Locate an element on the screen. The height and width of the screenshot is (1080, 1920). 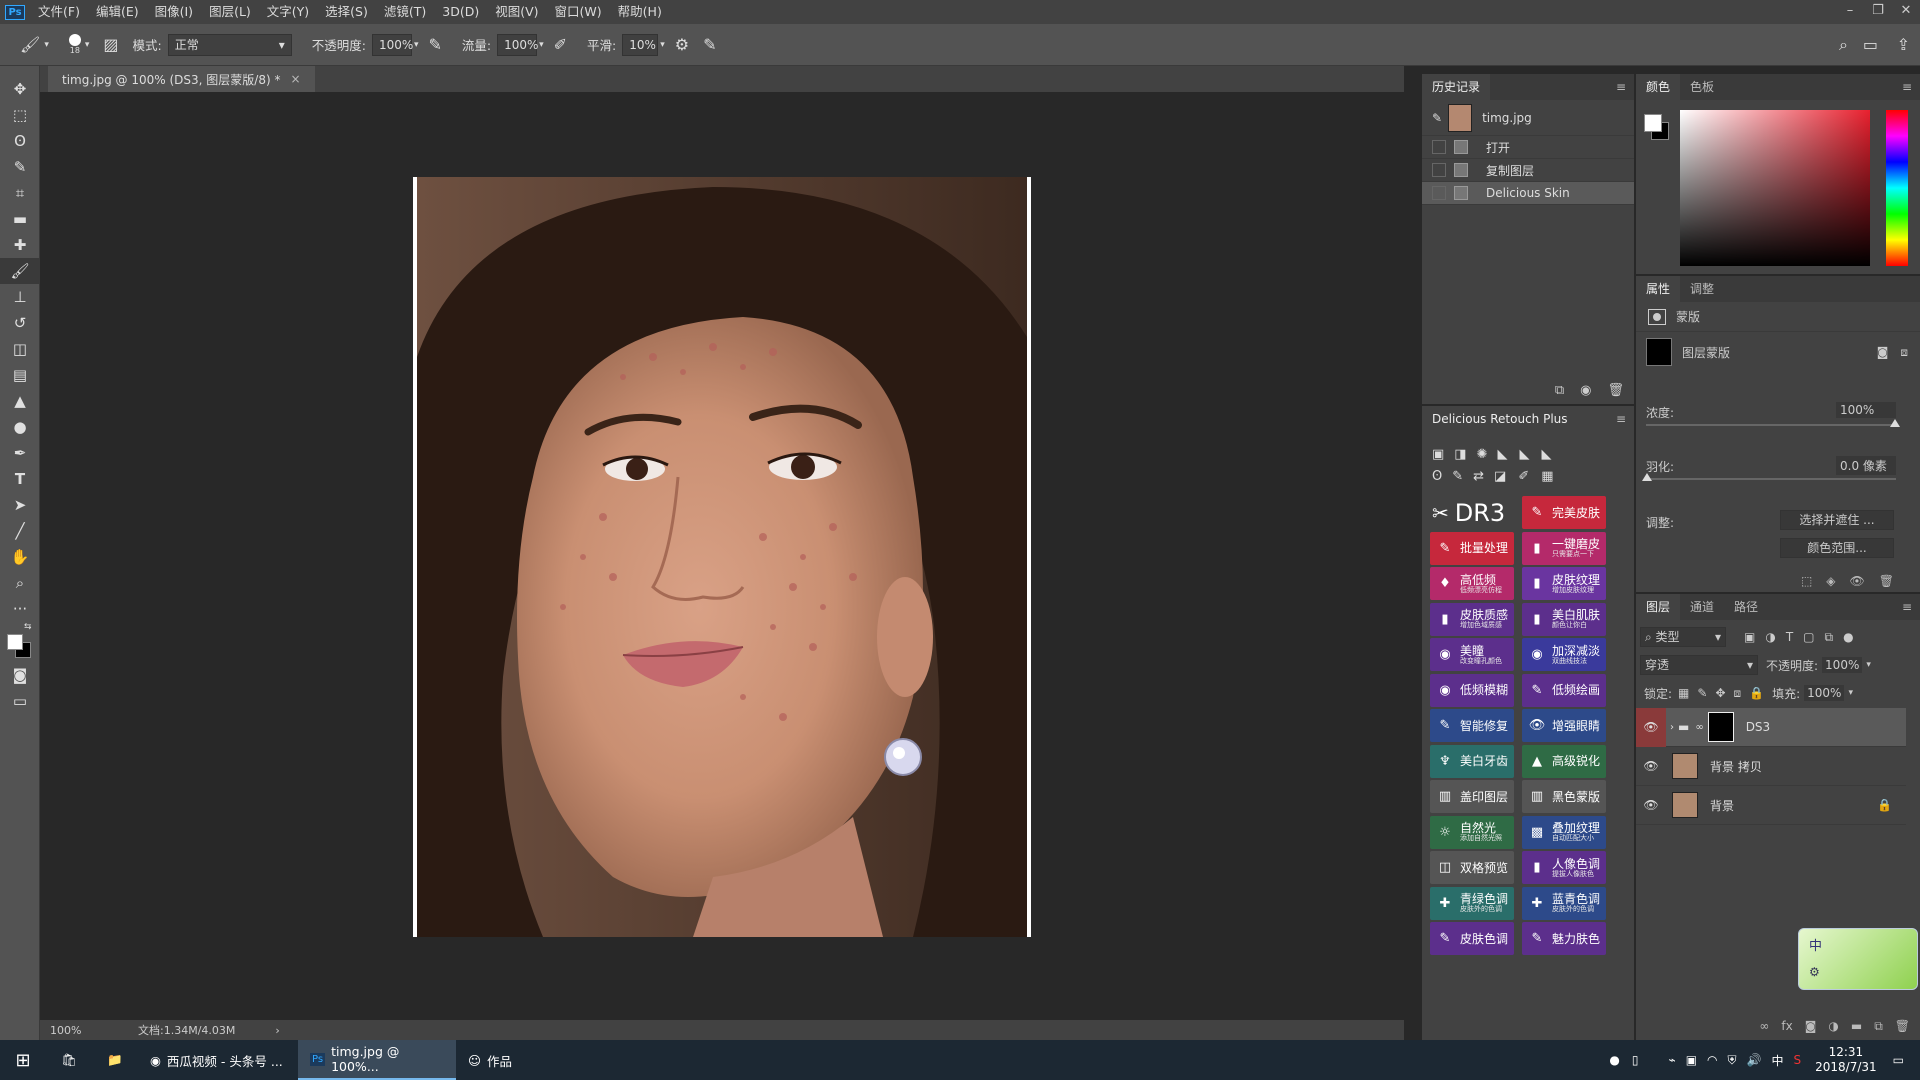
dr3-button: ▮ 皮肤纹理 增加皮肤纹理 is located at coordinates (1564, 583).